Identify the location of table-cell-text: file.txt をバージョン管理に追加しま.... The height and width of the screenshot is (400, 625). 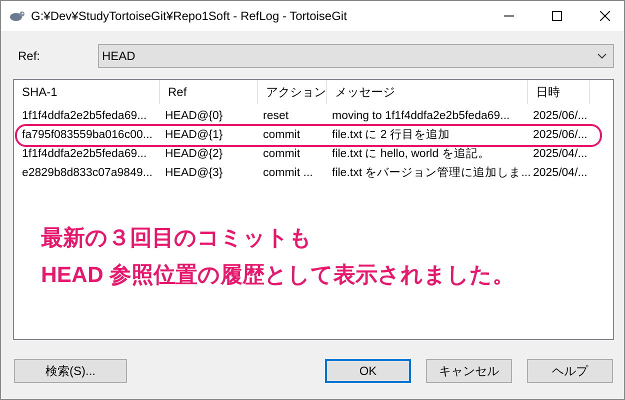
(429, 173).